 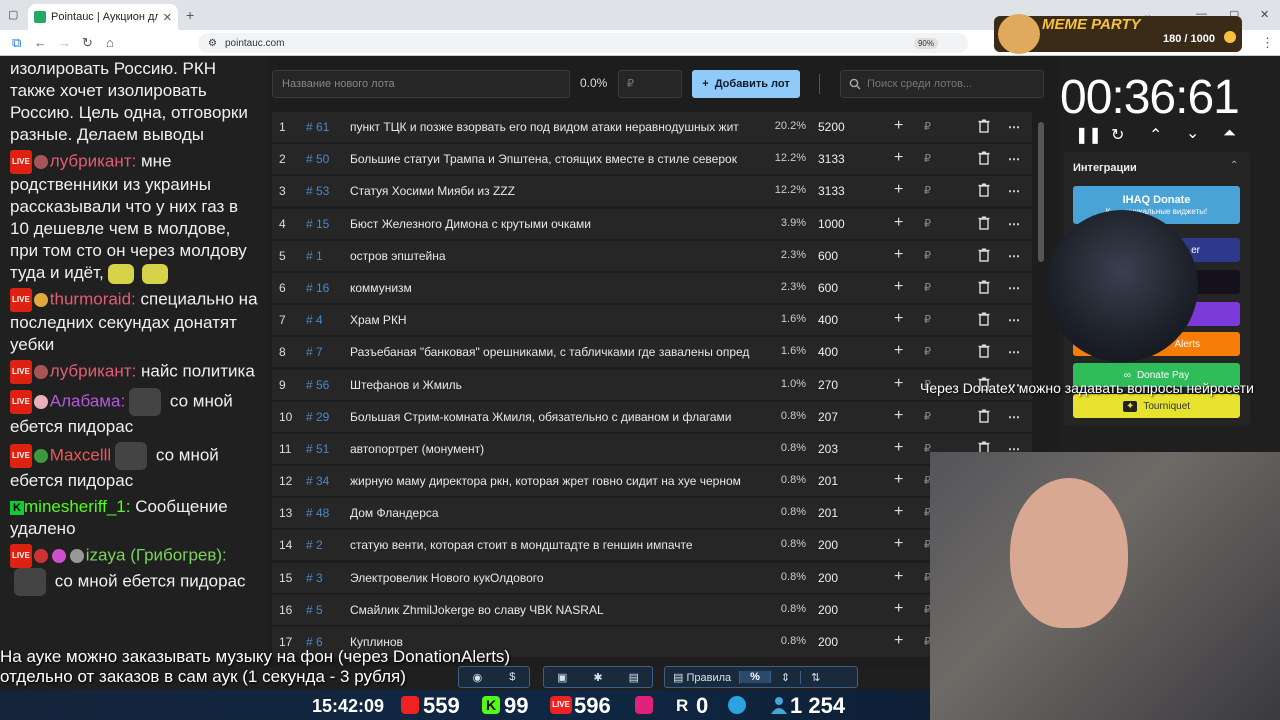 What do you see at coordinates (110, 42) in the screenshot?
I see `home-icon: ⌂` at bounding box center [110, 42].